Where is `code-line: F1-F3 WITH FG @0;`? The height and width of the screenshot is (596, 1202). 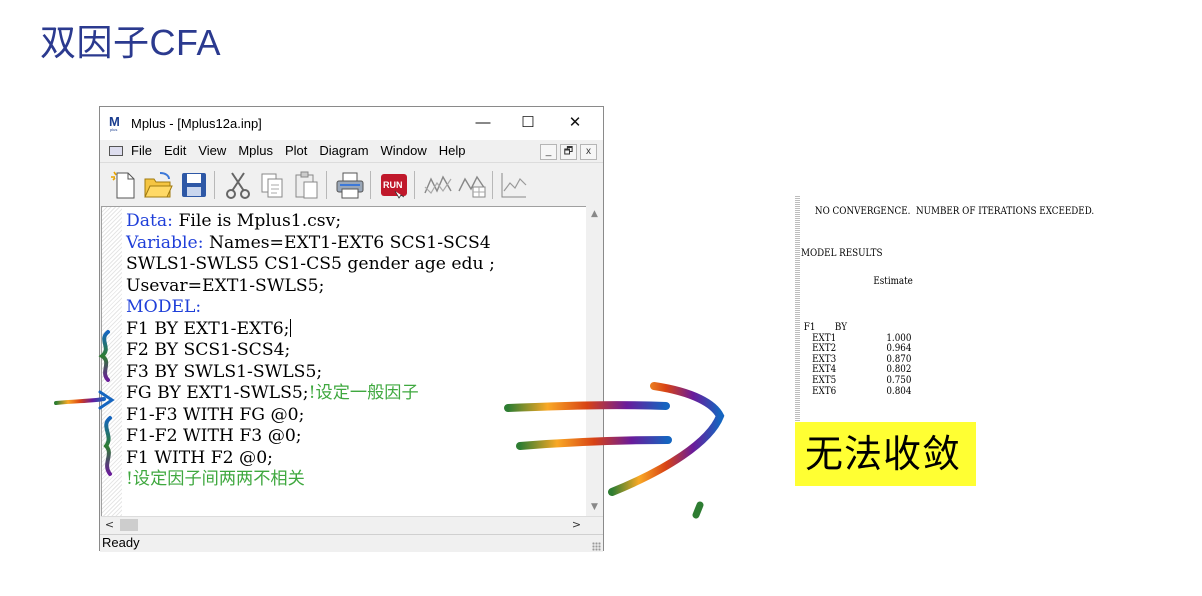
code-line: F1-F3 WITH FG @0; is located at coordinates (215, 414).